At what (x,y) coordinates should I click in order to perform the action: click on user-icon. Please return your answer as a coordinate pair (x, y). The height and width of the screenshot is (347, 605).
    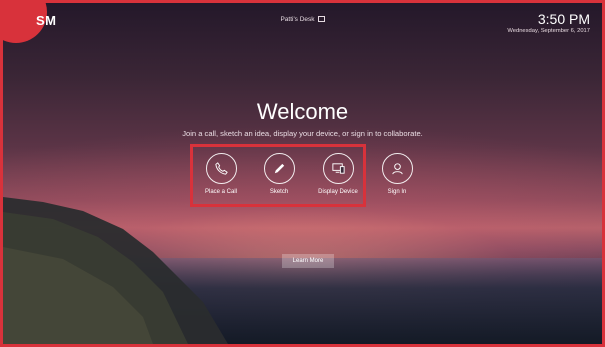
    Looking at the image, I should click on (397, 168).